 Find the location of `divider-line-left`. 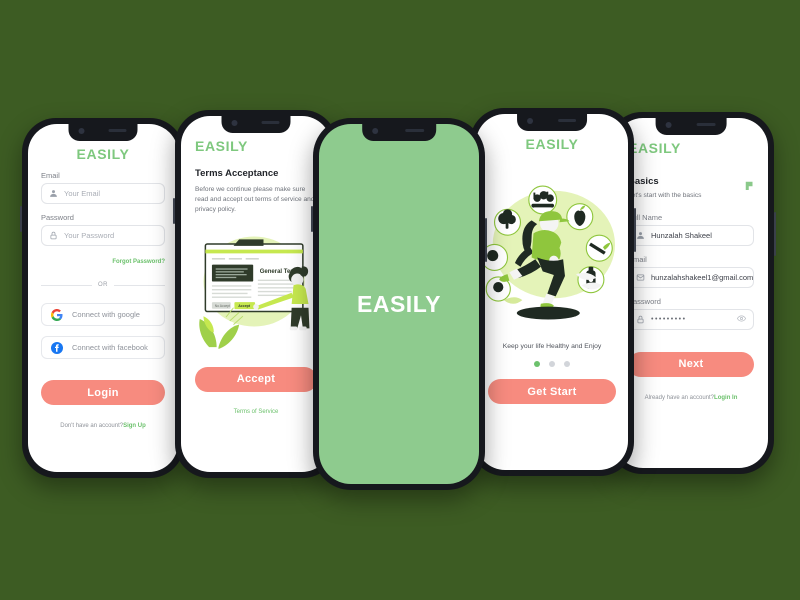

divider-line-left is located at coordinates (66, 285).